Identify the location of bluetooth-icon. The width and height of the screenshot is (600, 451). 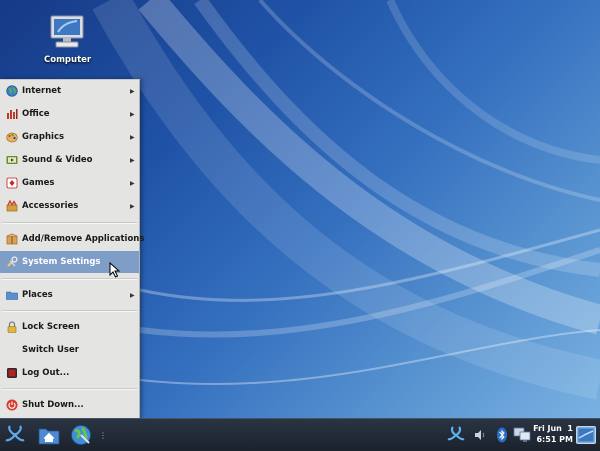
(502, 435).